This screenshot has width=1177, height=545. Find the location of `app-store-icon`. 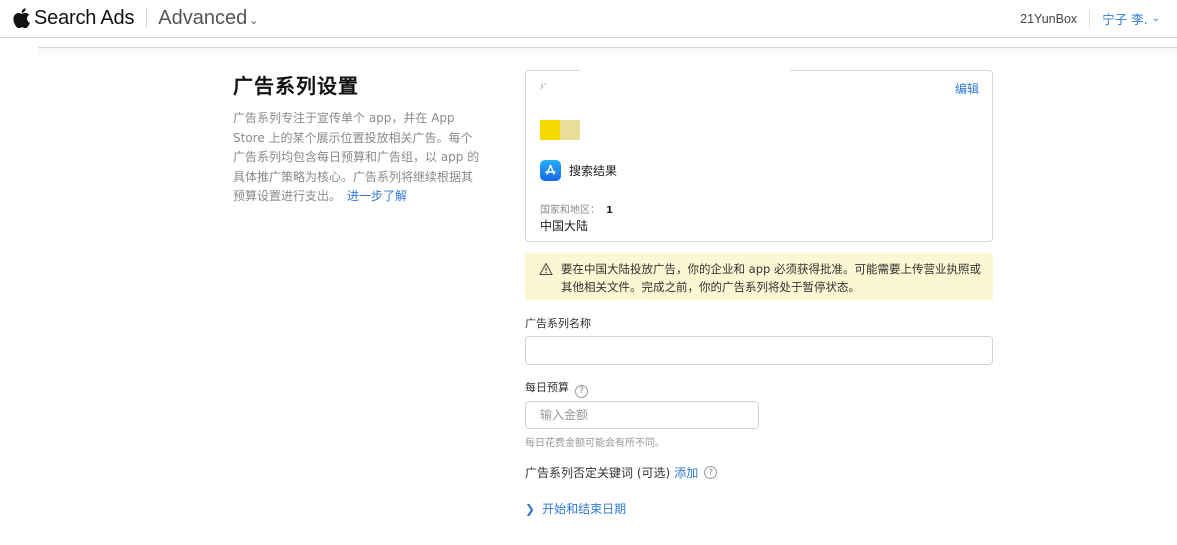

app-store-icon is located at coordinates (550, 170).